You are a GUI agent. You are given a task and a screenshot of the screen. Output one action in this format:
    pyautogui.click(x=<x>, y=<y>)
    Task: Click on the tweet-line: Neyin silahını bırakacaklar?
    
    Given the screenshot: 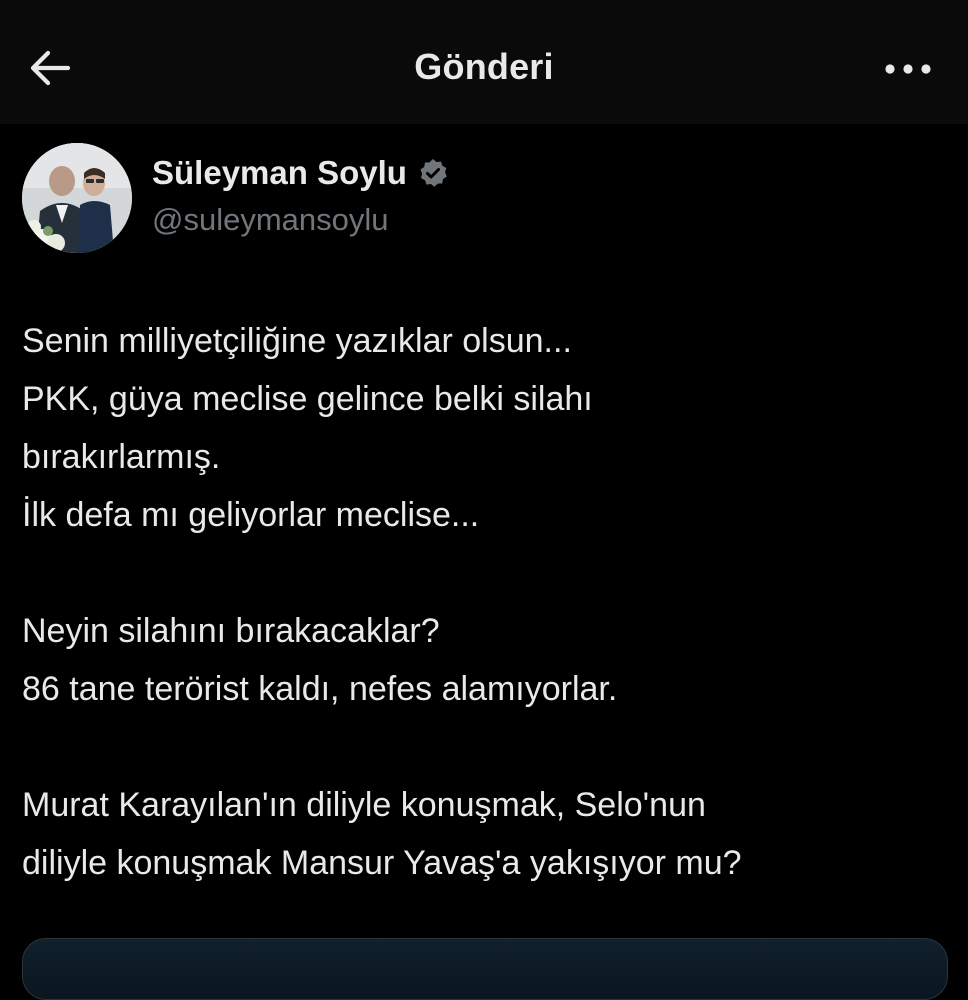 What is the action you would take?
    pyautogui.click(x=231, y=631)
    